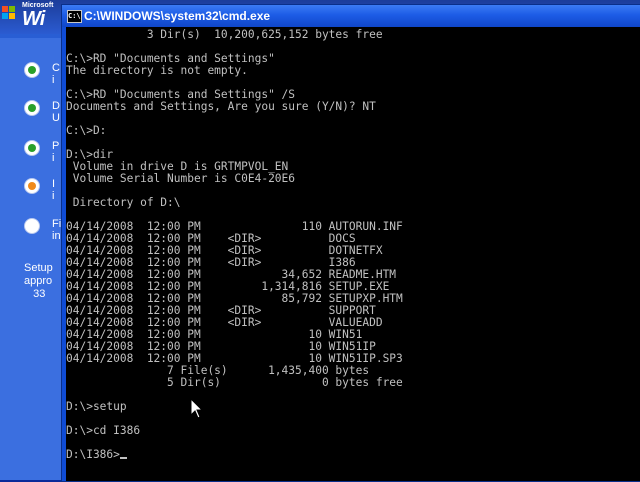 This screenshot has width=640, height=482. I want to click on step-label: C i, so click(56, 74).